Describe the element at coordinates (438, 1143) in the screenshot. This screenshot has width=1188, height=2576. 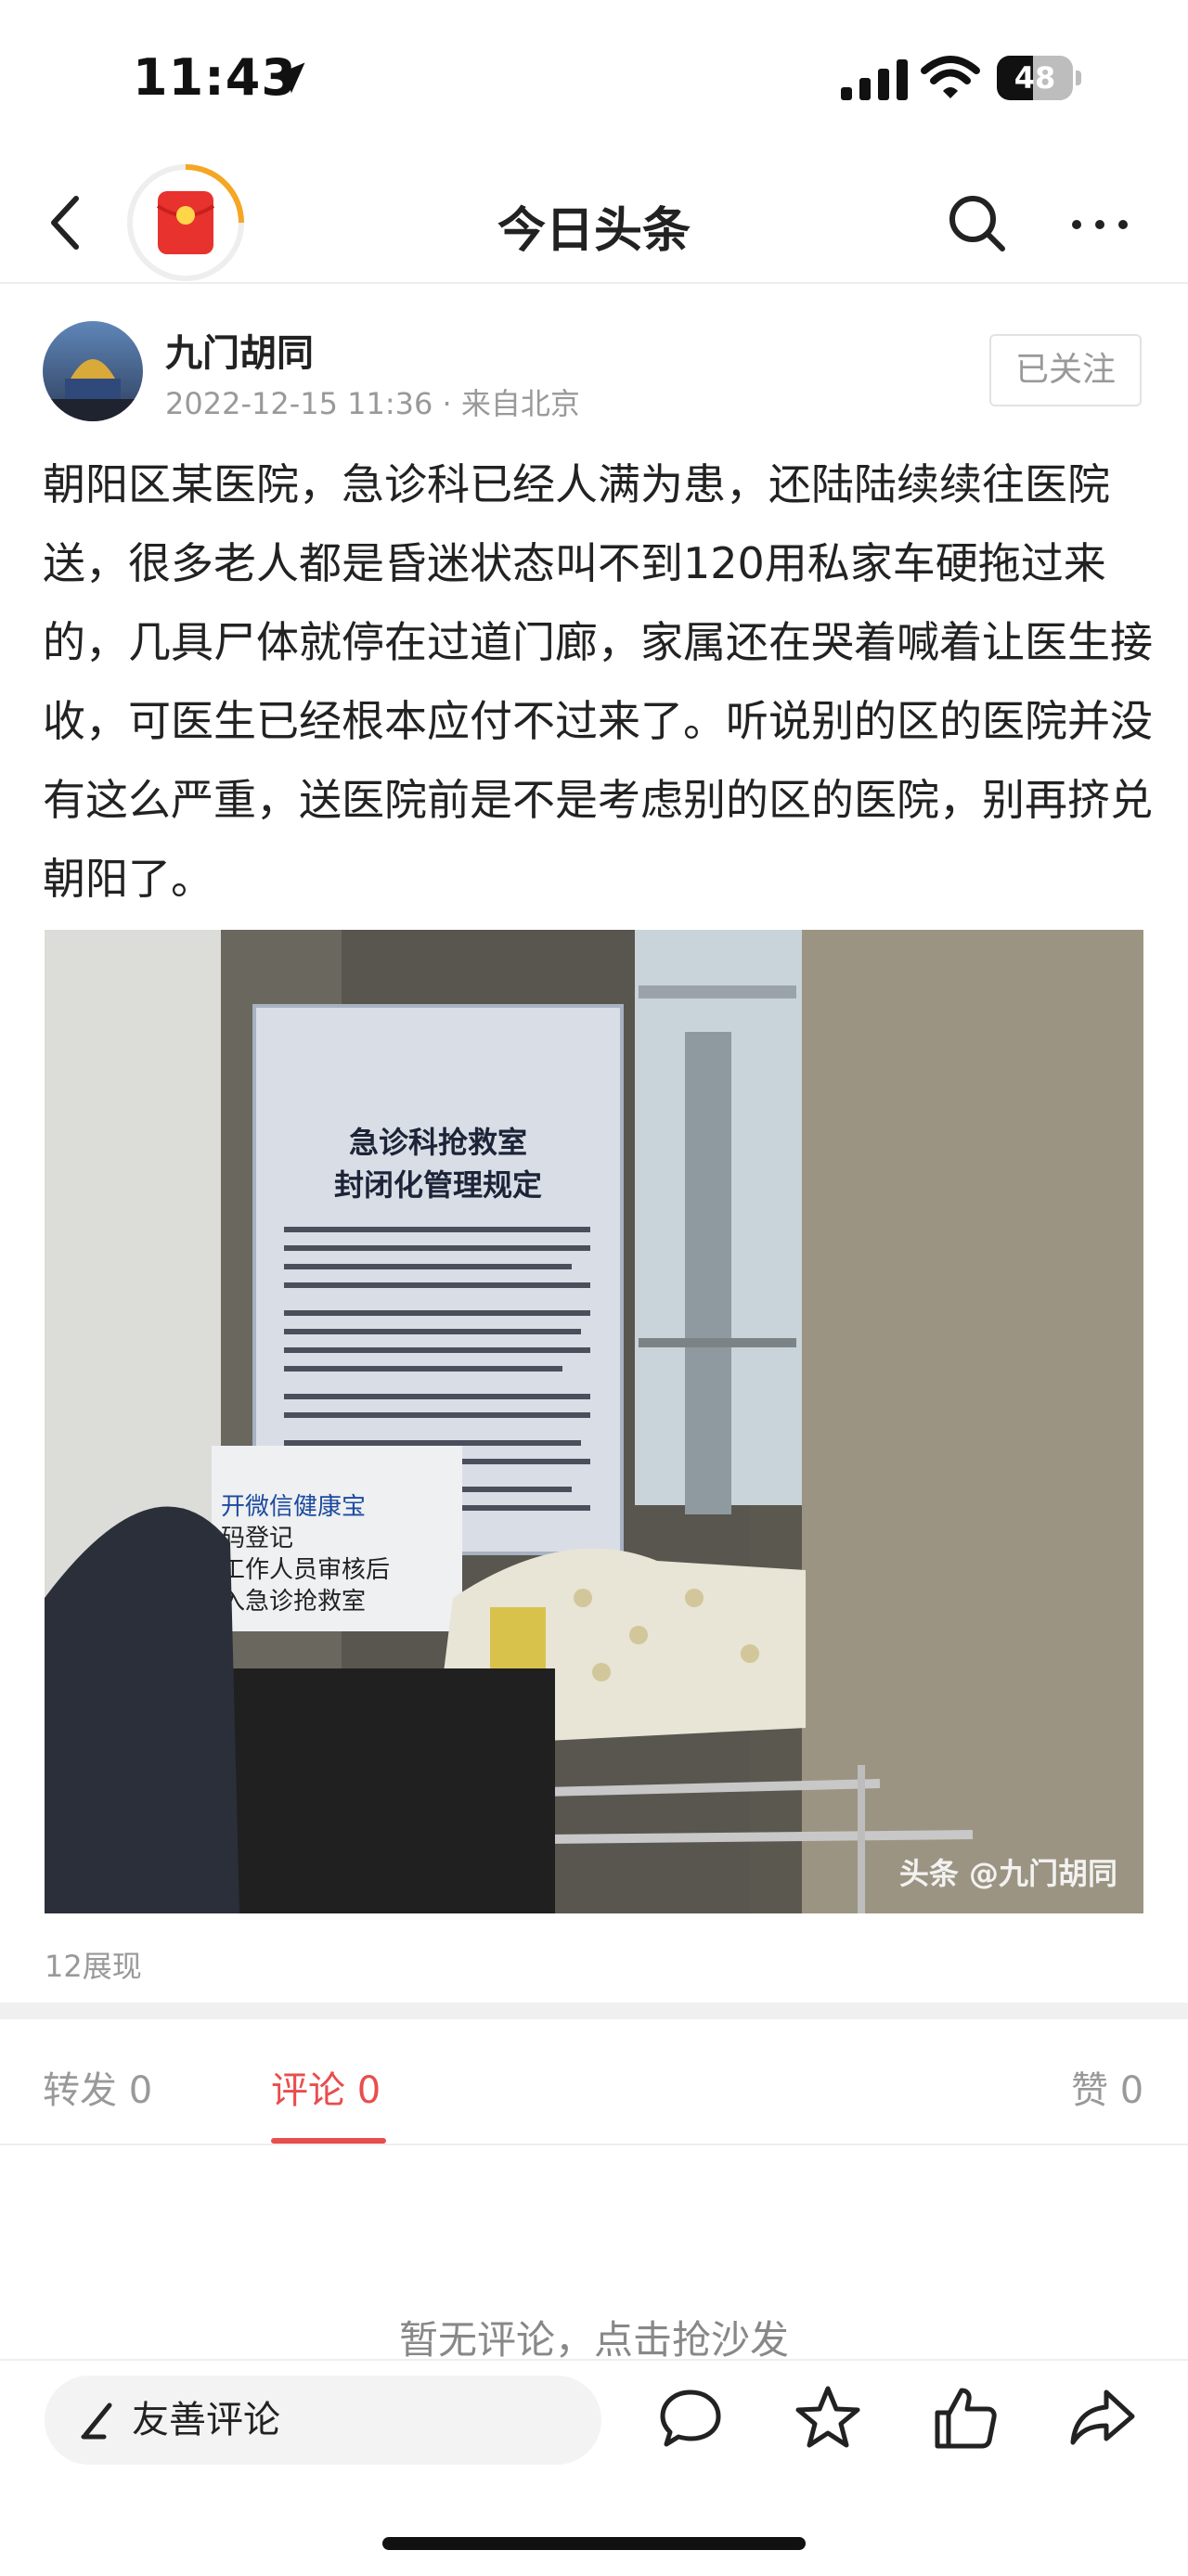
I see `sign-title-1: 急诊科抢救室` at that location.